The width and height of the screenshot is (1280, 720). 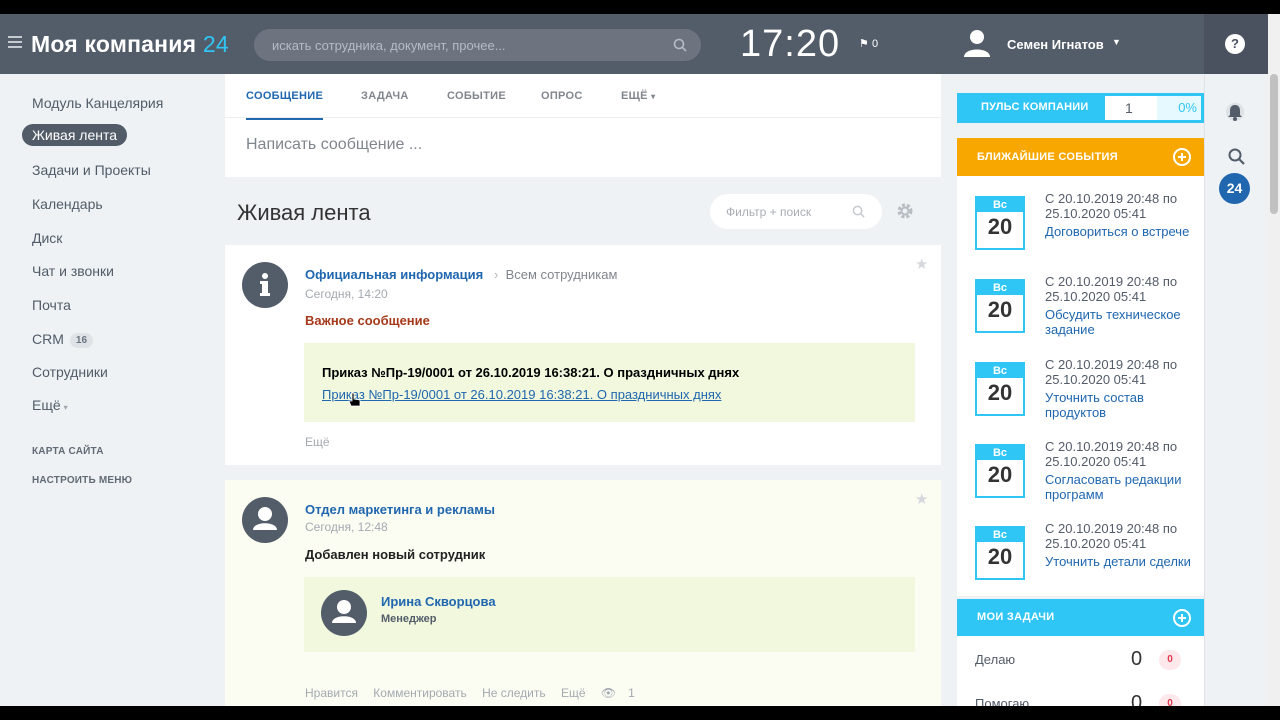 I want to click on info-avatar, so click(x=265, y=285).